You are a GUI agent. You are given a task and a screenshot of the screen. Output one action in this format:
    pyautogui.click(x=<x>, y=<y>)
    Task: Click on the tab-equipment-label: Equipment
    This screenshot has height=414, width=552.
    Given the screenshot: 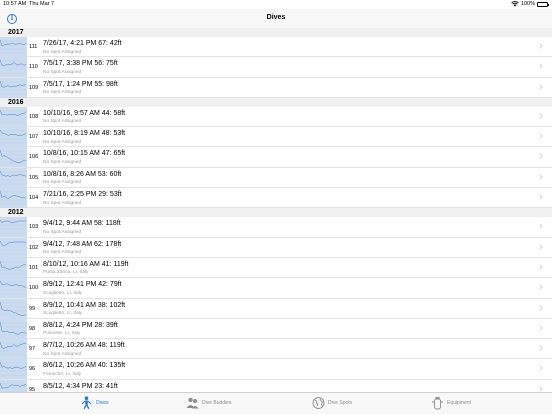 What is the action you would take?
    pyautogui.click(x=459, y=403)
    